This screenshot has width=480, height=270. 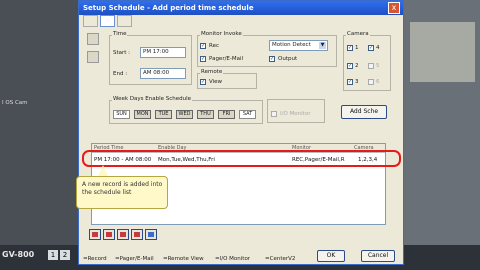 What do you see at coordinates (123, 234) in the screenshot?
I see `remote-icon-button` at bounding box center [123, 234].